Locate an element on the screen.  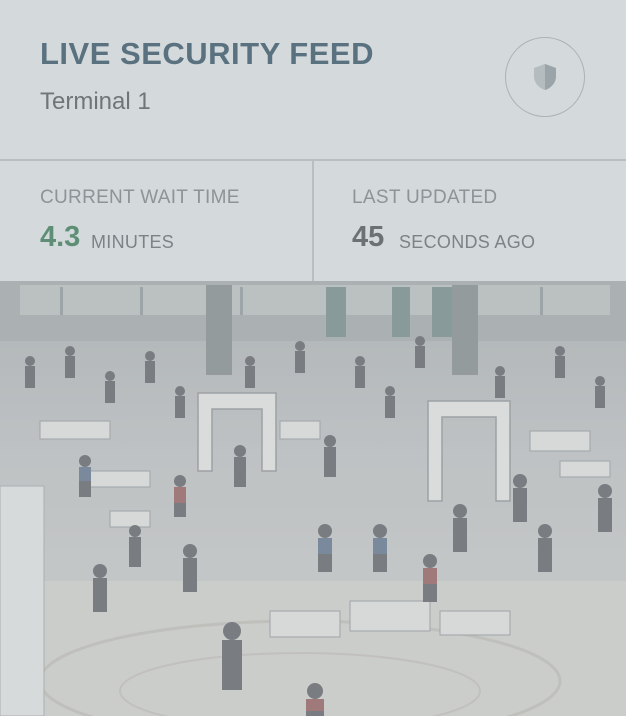
wait-time-value: 4.3 is located at coordinates (60, 237).